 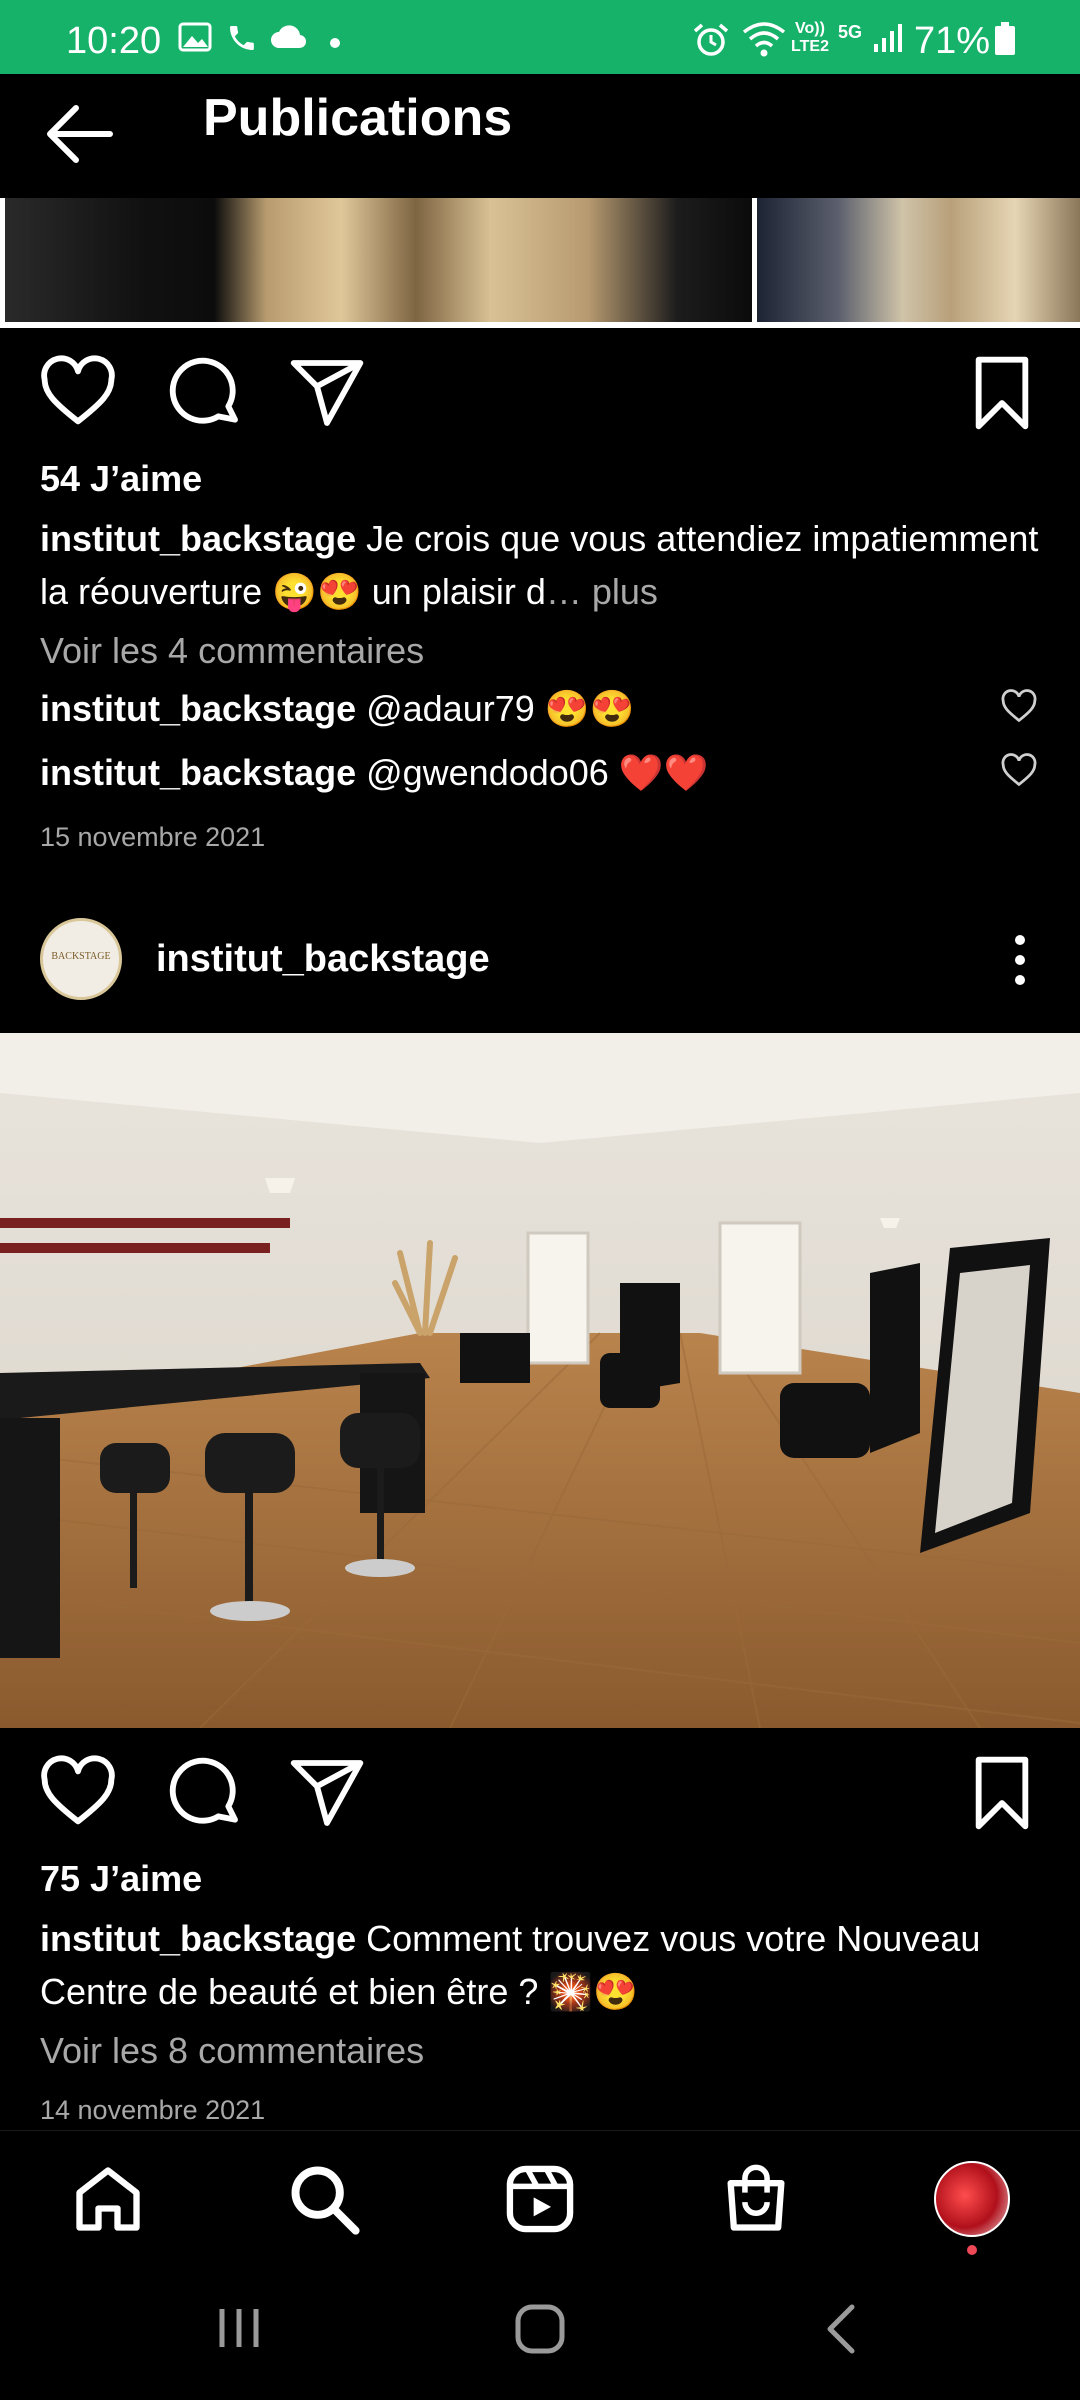 What do you see at coordinates (153, 837) in the screenshot?
I see `post1-date: 15 novembre 2021` at bounding box center [153, 837].